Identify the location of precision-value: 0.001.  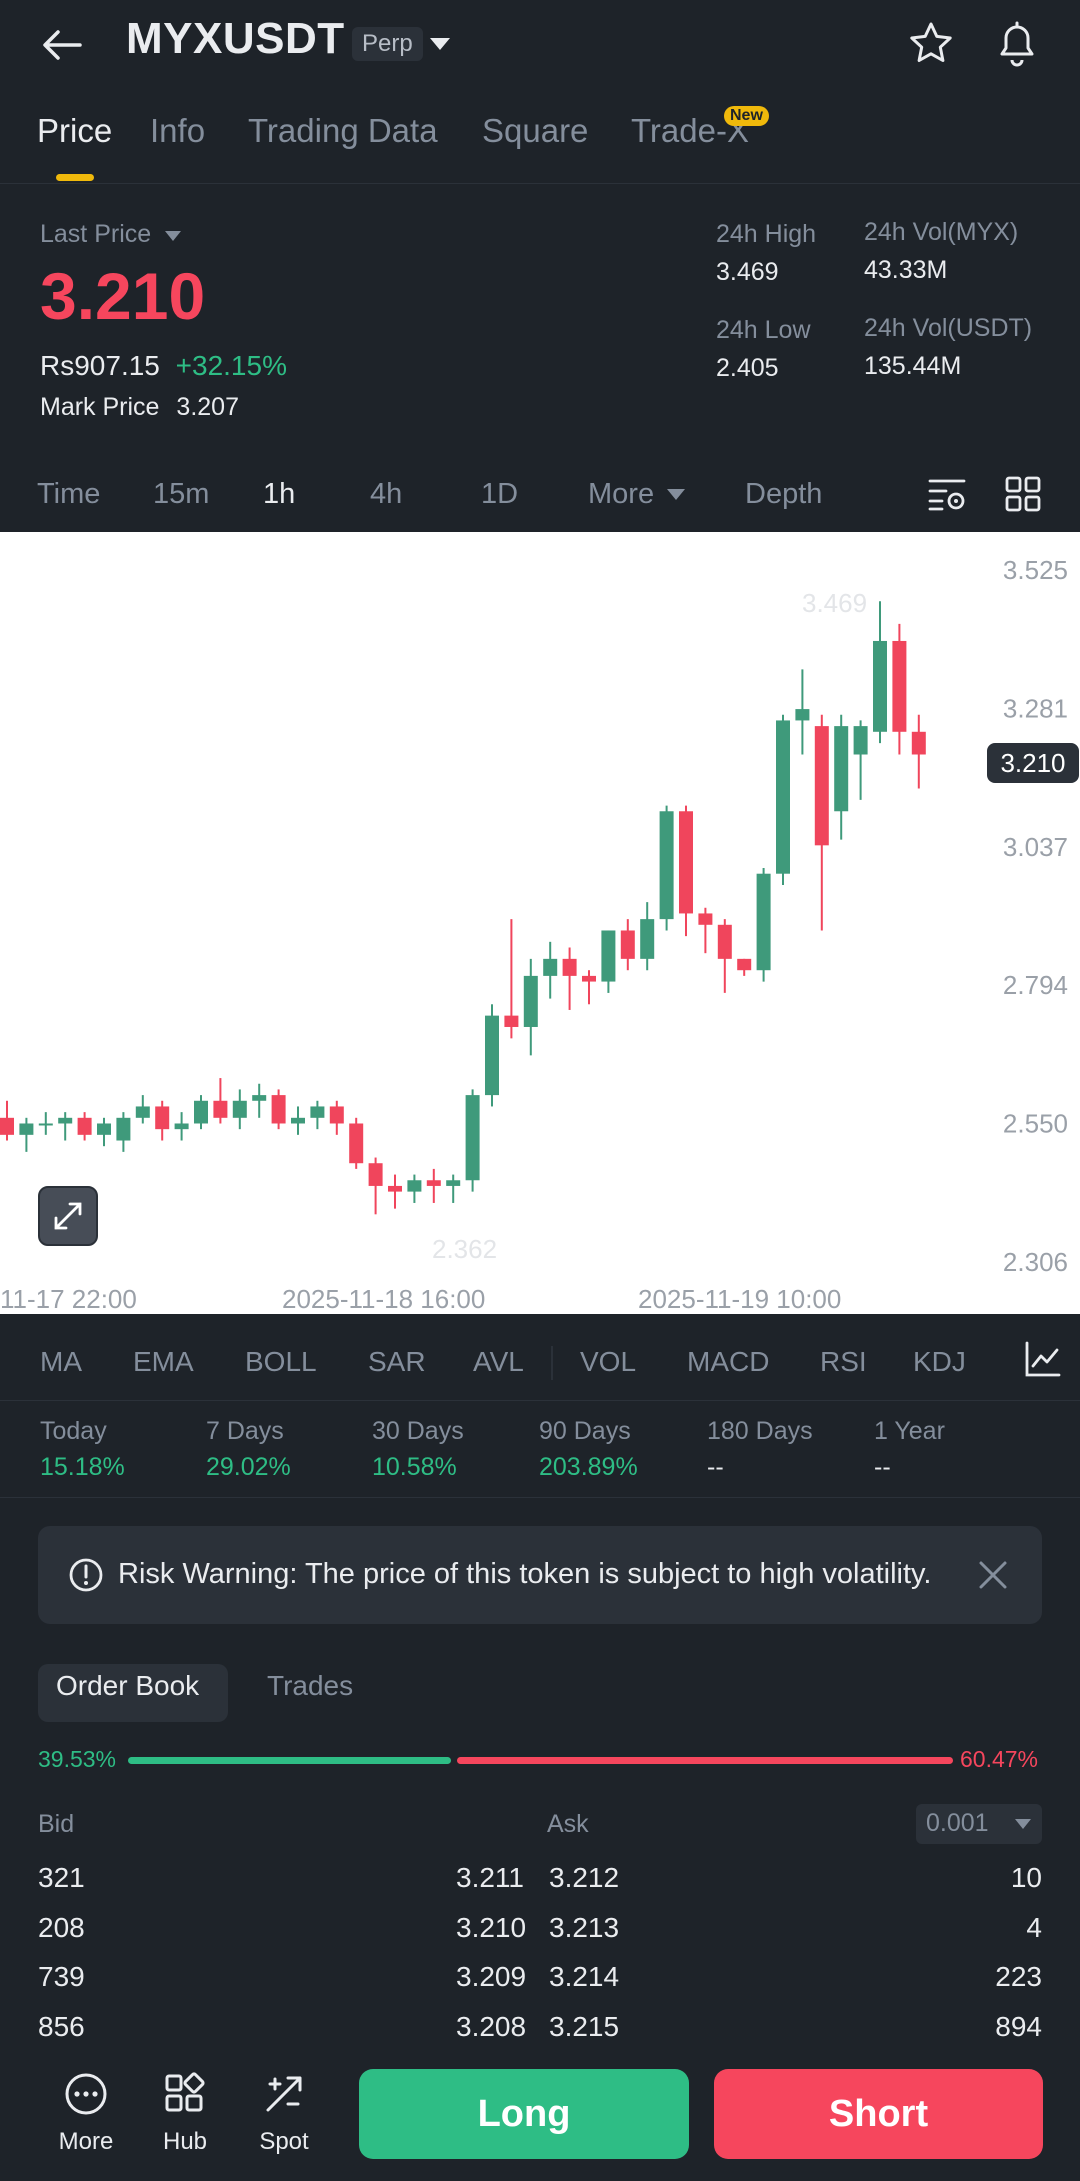
(957, 1823).